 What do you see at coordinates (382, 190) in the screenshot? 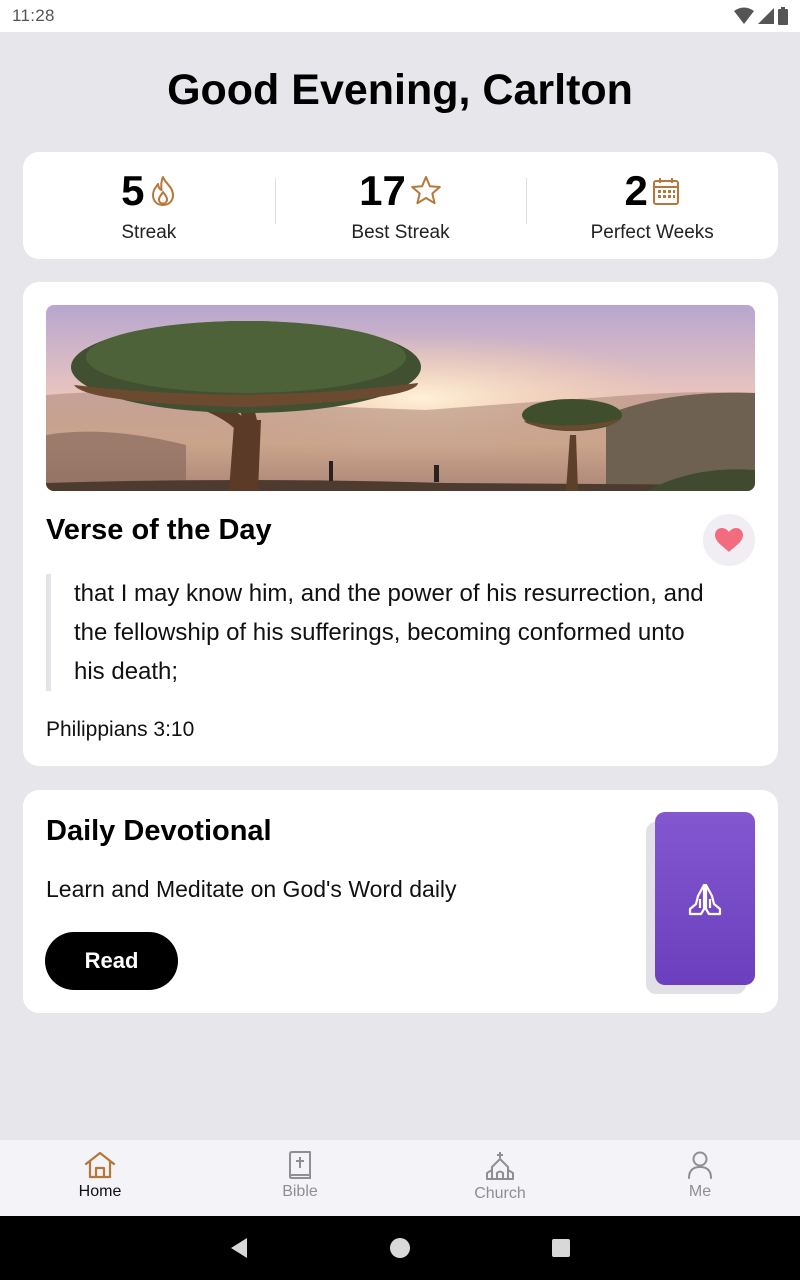
I see `stat-value: 17` at bounding box center [382, 190].